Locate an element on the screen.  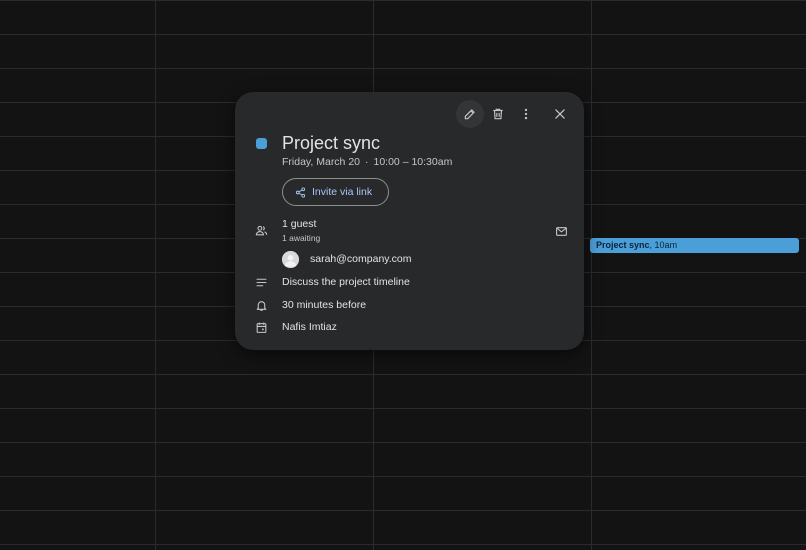
reminder-row-icon is located at coordinates (261, 305).